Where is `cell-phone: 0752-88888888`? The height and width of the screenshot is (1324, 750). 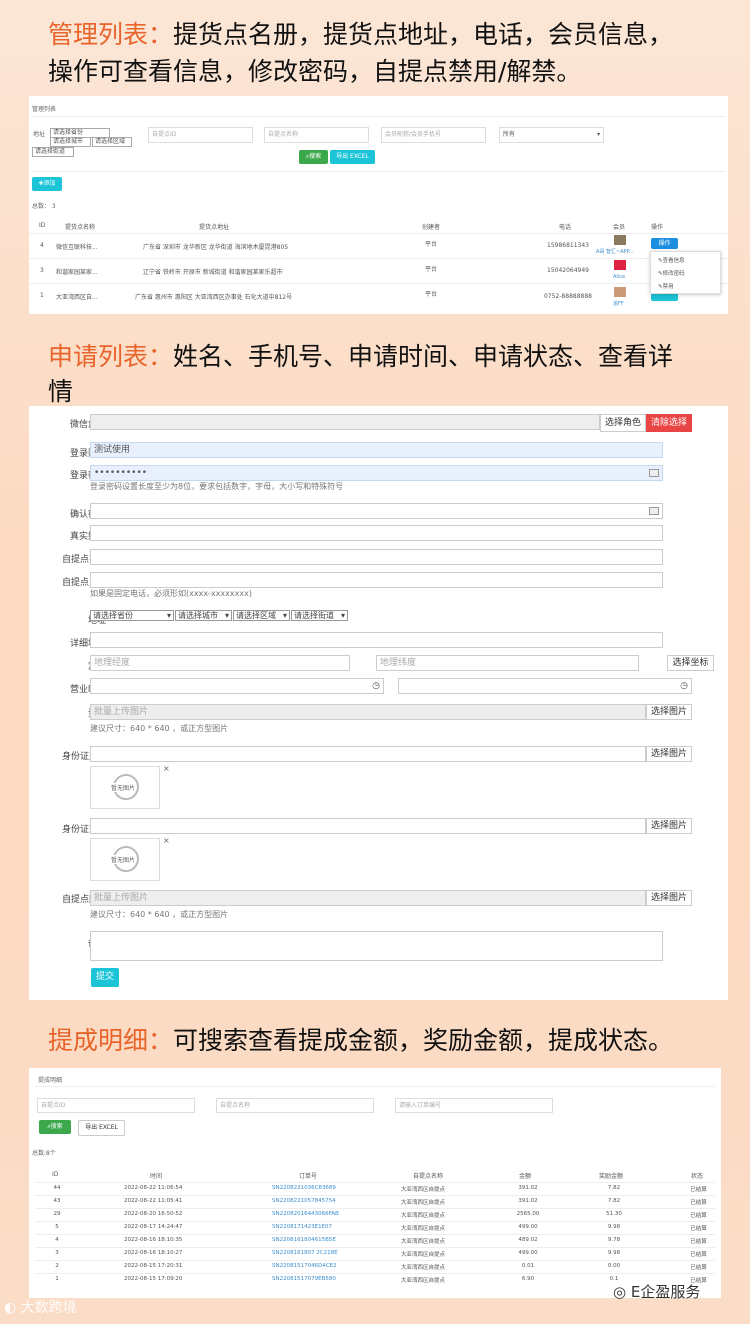 cell-phone: 0752-88888888 is located at coordinates (568, 296).